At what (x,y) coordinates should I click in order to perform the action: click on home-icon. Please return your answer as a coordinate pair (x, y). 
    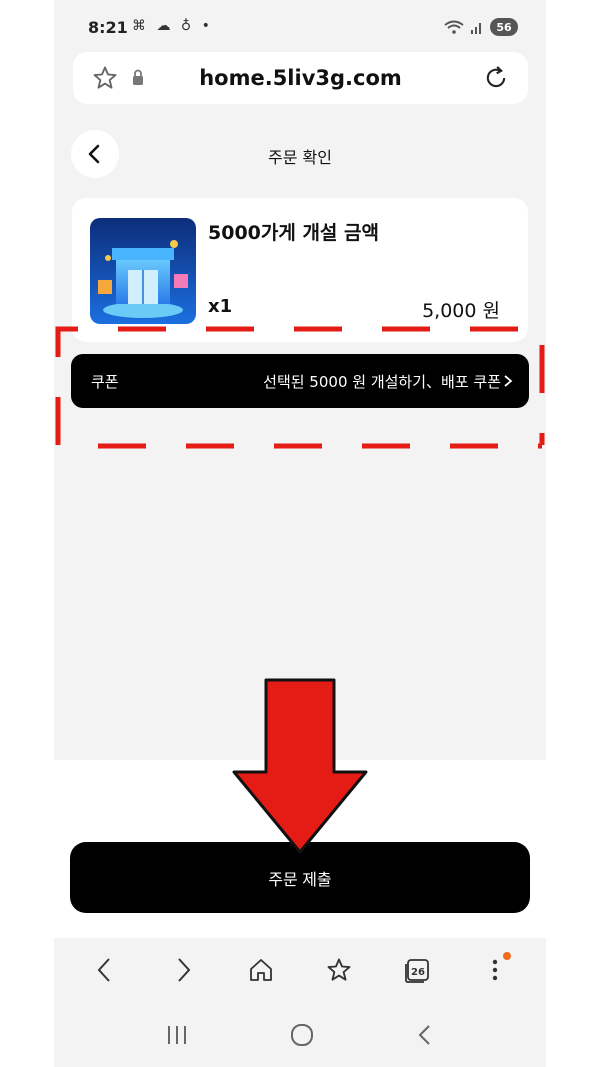
    Looking at the image, I should click on (261, 970).